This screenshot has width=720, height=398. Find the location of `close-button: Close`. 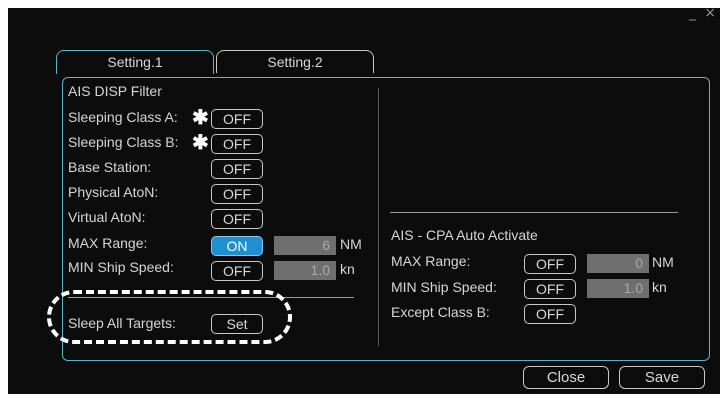

close-button: Close is located at coordinates (566, 377).